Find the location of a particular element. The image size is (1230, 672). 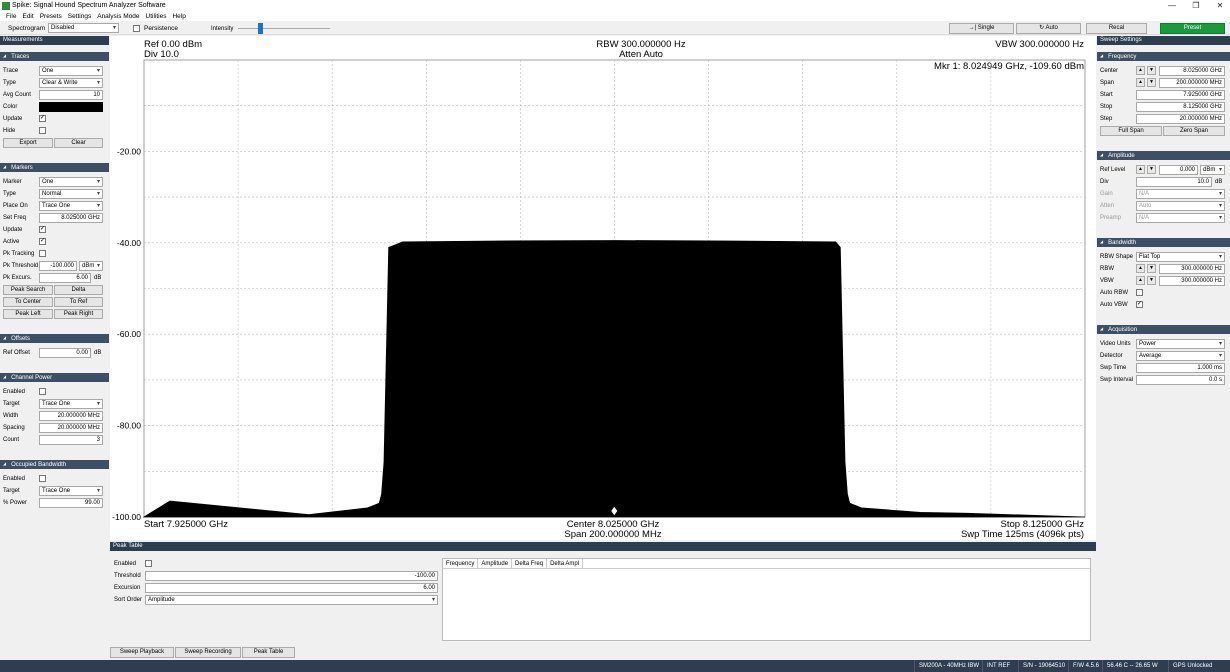

video-units-select: Power is located at coordinates (1180, 344).